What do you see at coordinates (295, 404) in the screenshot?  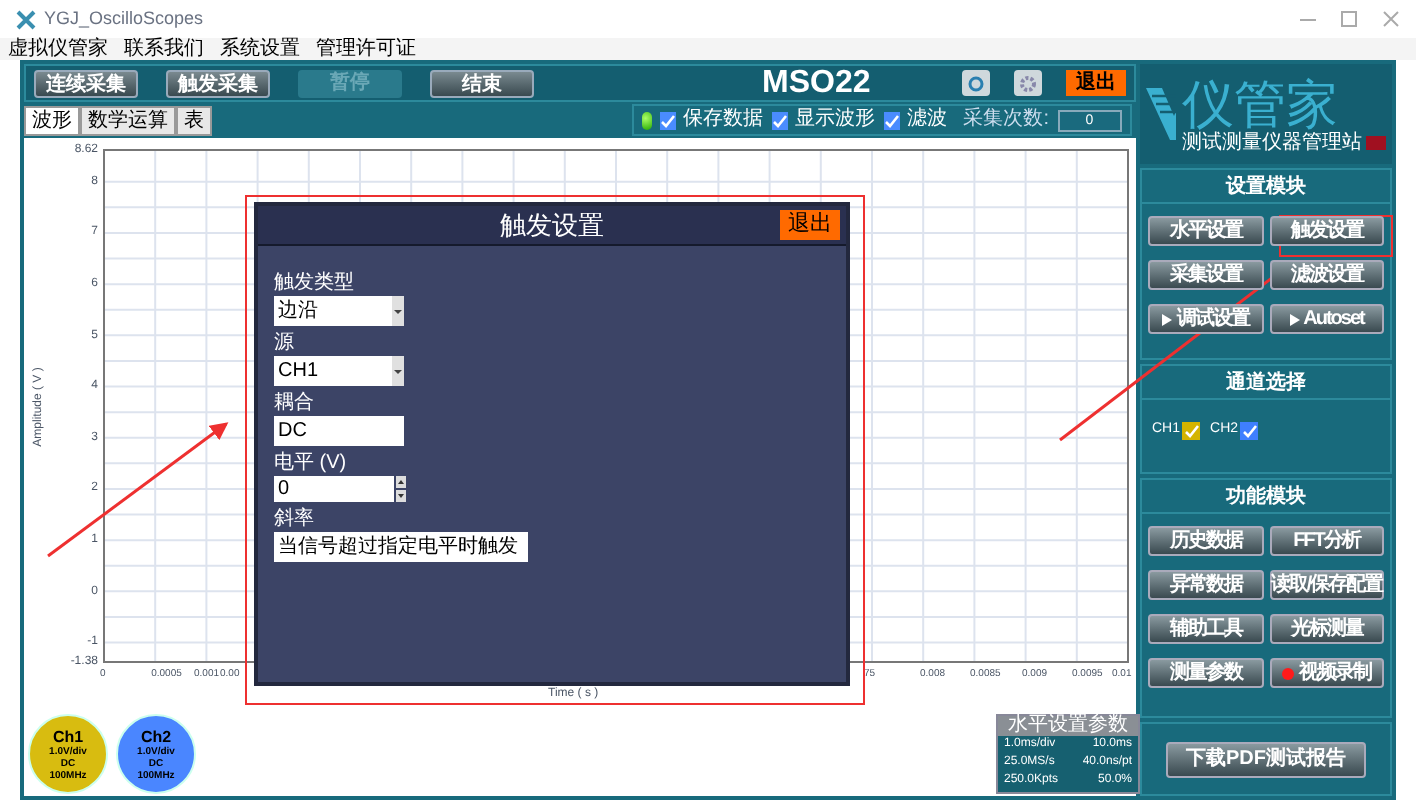 I see `field-label: 耦合` at bounding box center [295, 404].